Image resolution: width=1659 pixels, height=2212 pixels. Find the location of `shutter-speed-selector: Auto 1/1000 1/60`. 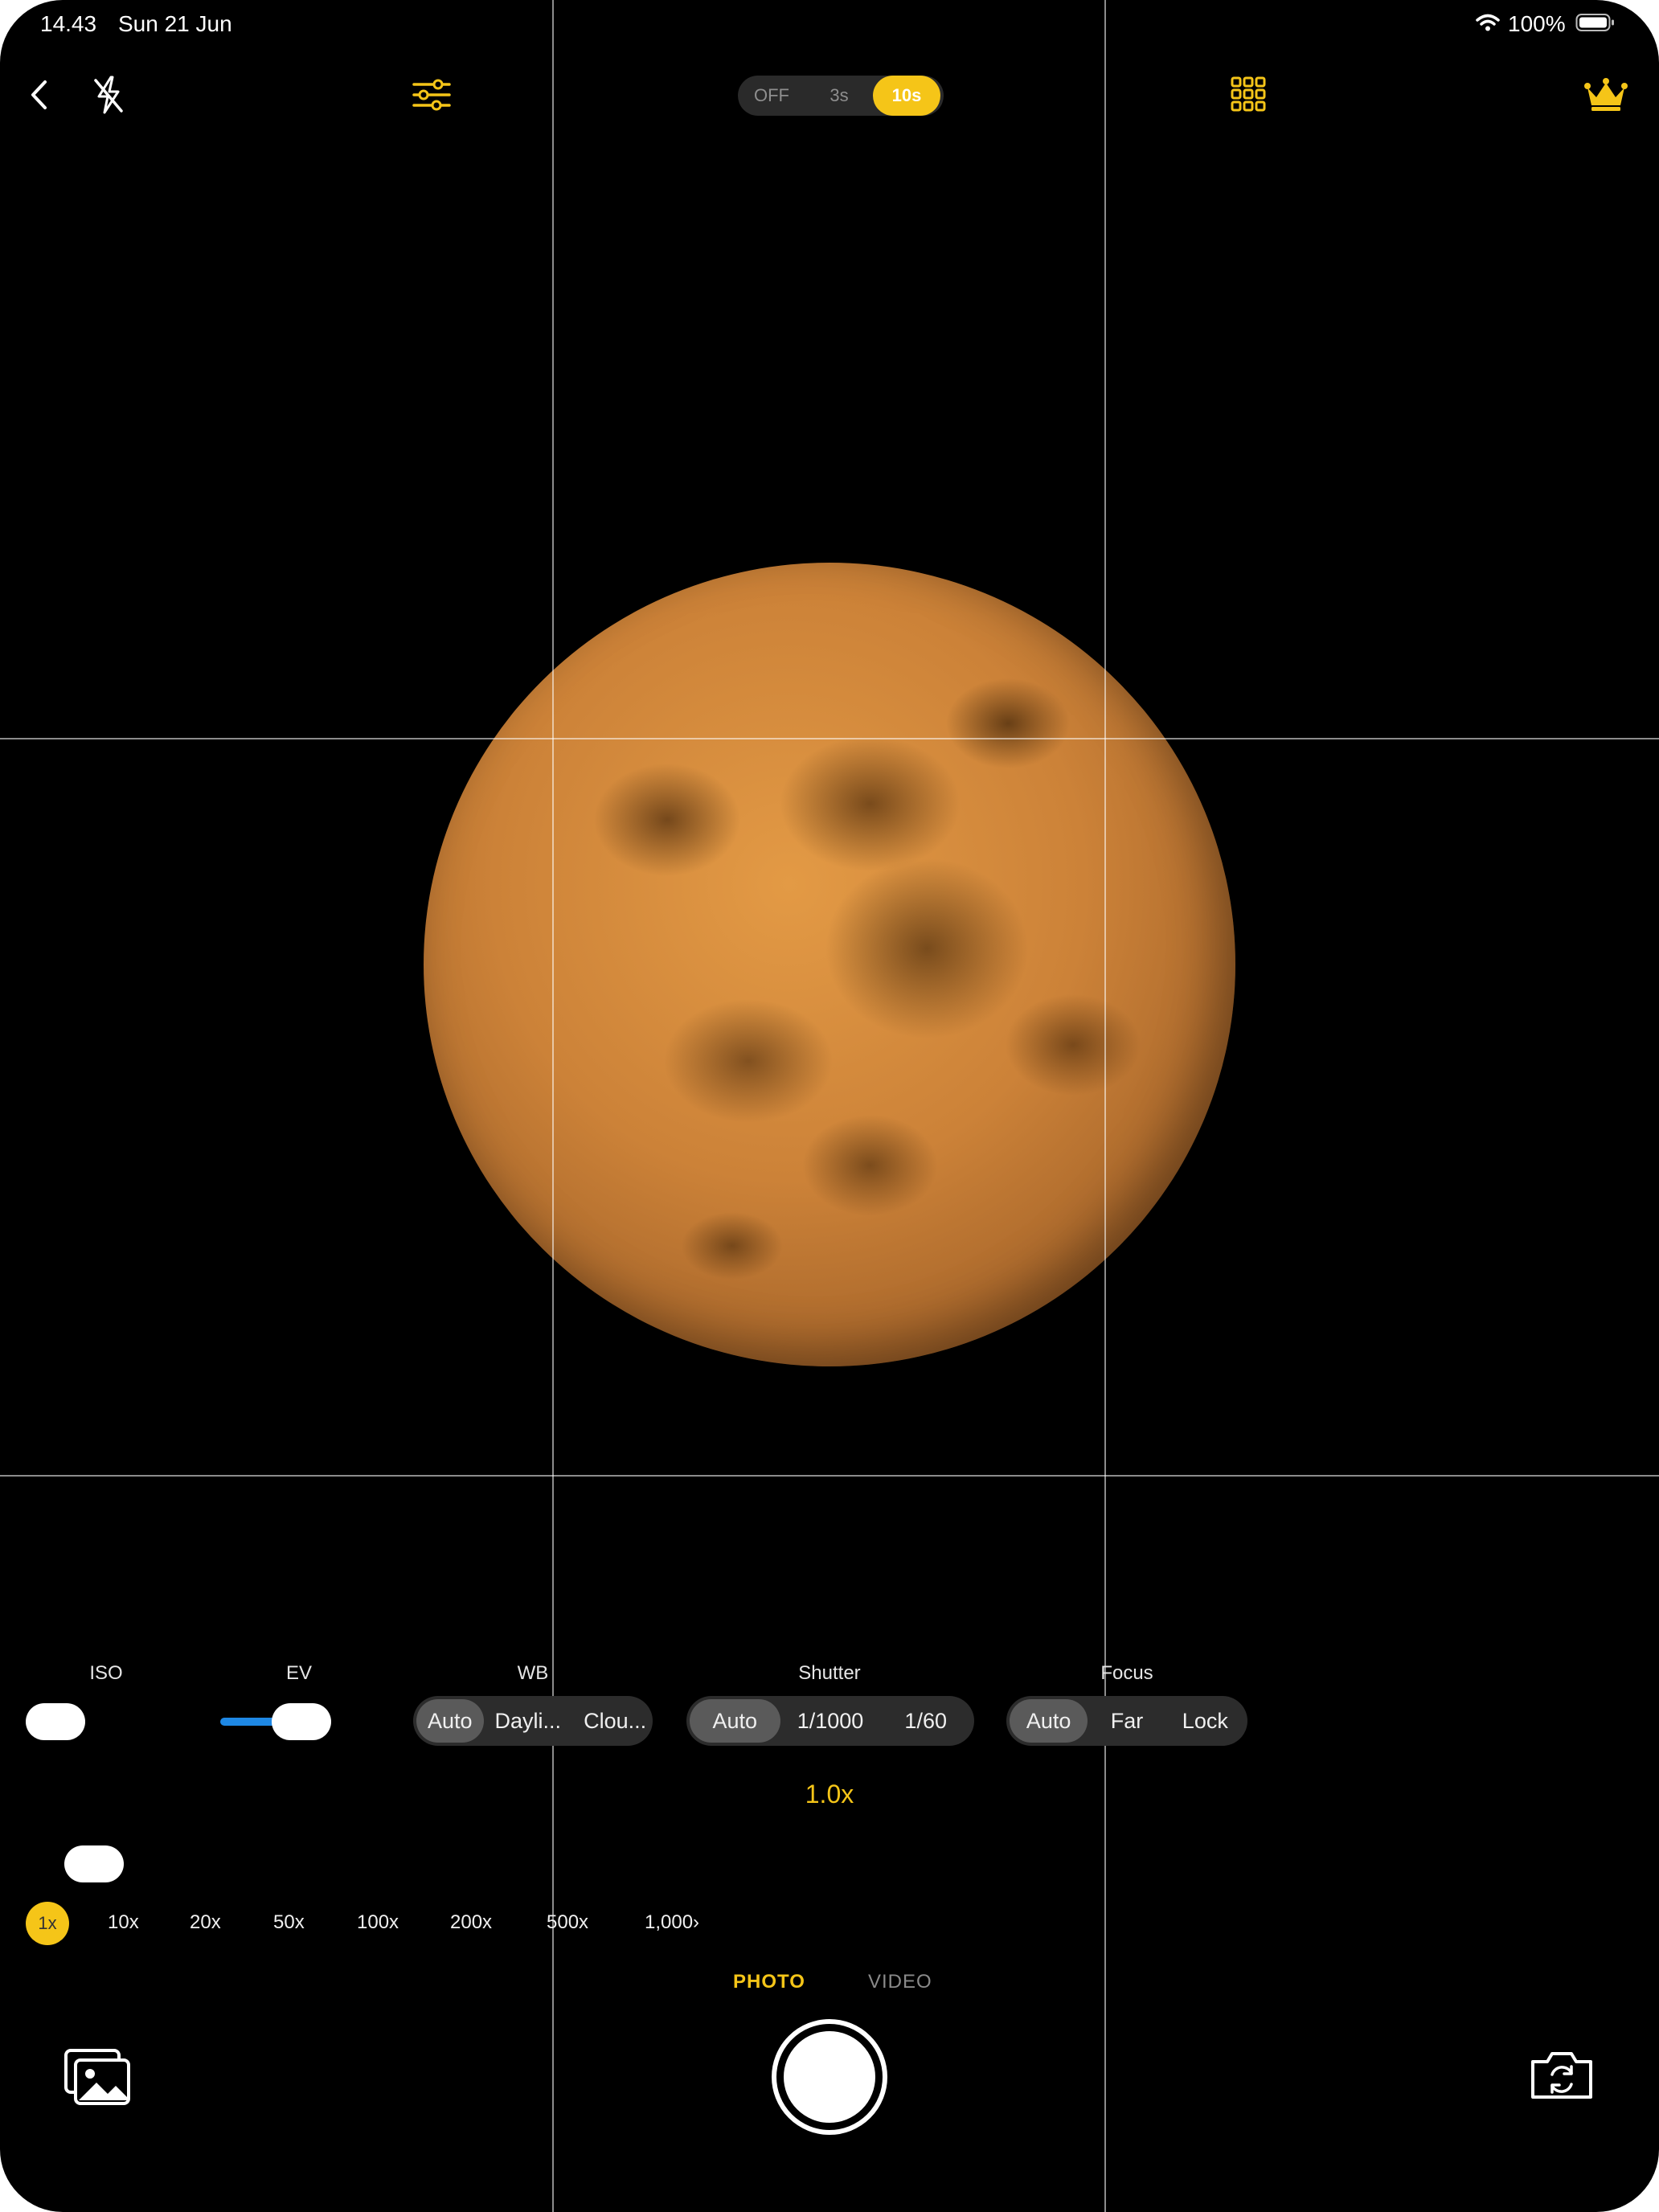

shutter-speed-selector: Auto 1/1000 1/60 is located at coordinates (830, 1721).